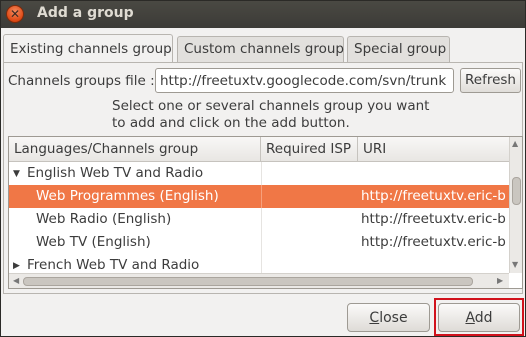  I want to click on channels-groups-file-label: Channels groups file :, so click(81, 81).